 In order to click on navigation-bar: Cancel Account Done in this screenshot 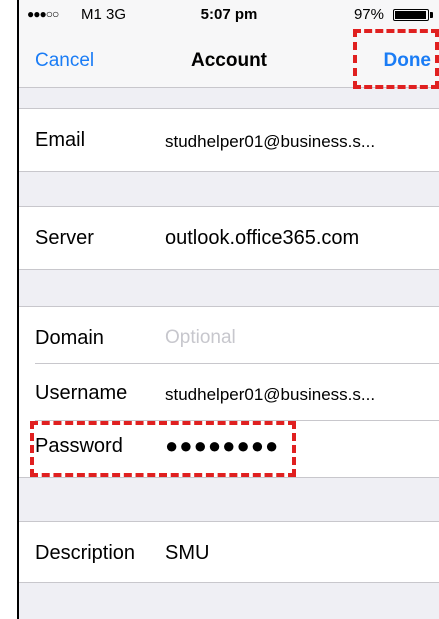, I will do `click(229, 59)`.